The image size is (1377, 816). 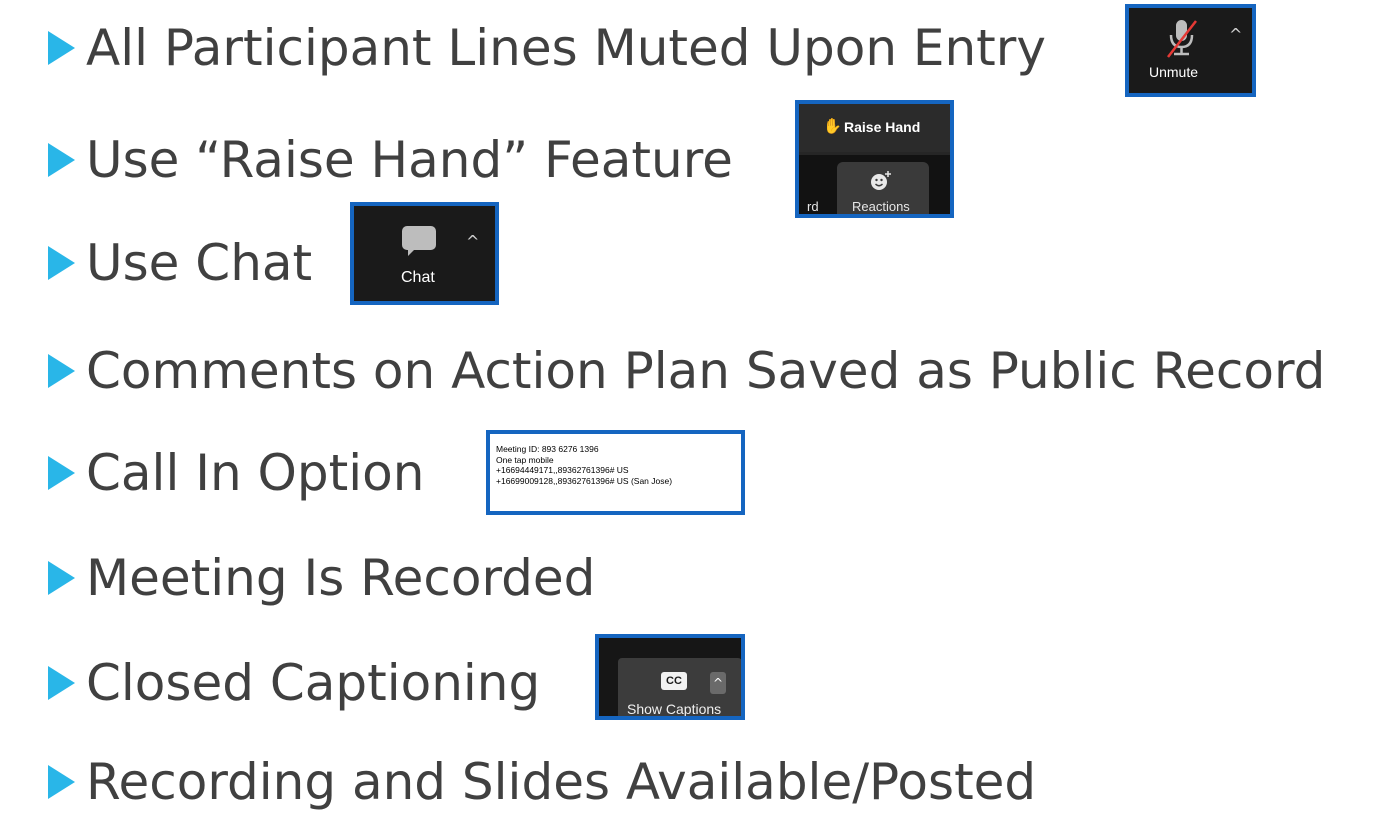 I want to click on chat-label: Chat, so click(x=418, y=277).